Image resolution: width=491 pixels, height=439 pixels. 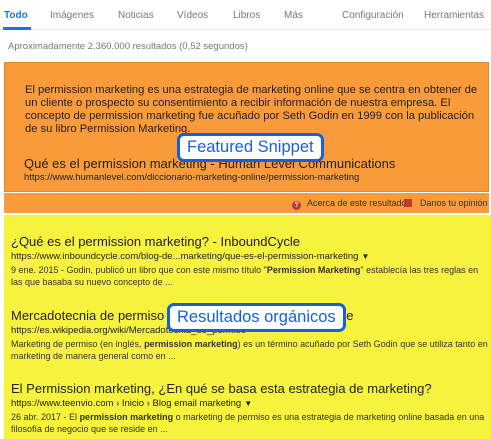 I want to click on tab-configuracion: Configuración, so click(x=373, y=15).